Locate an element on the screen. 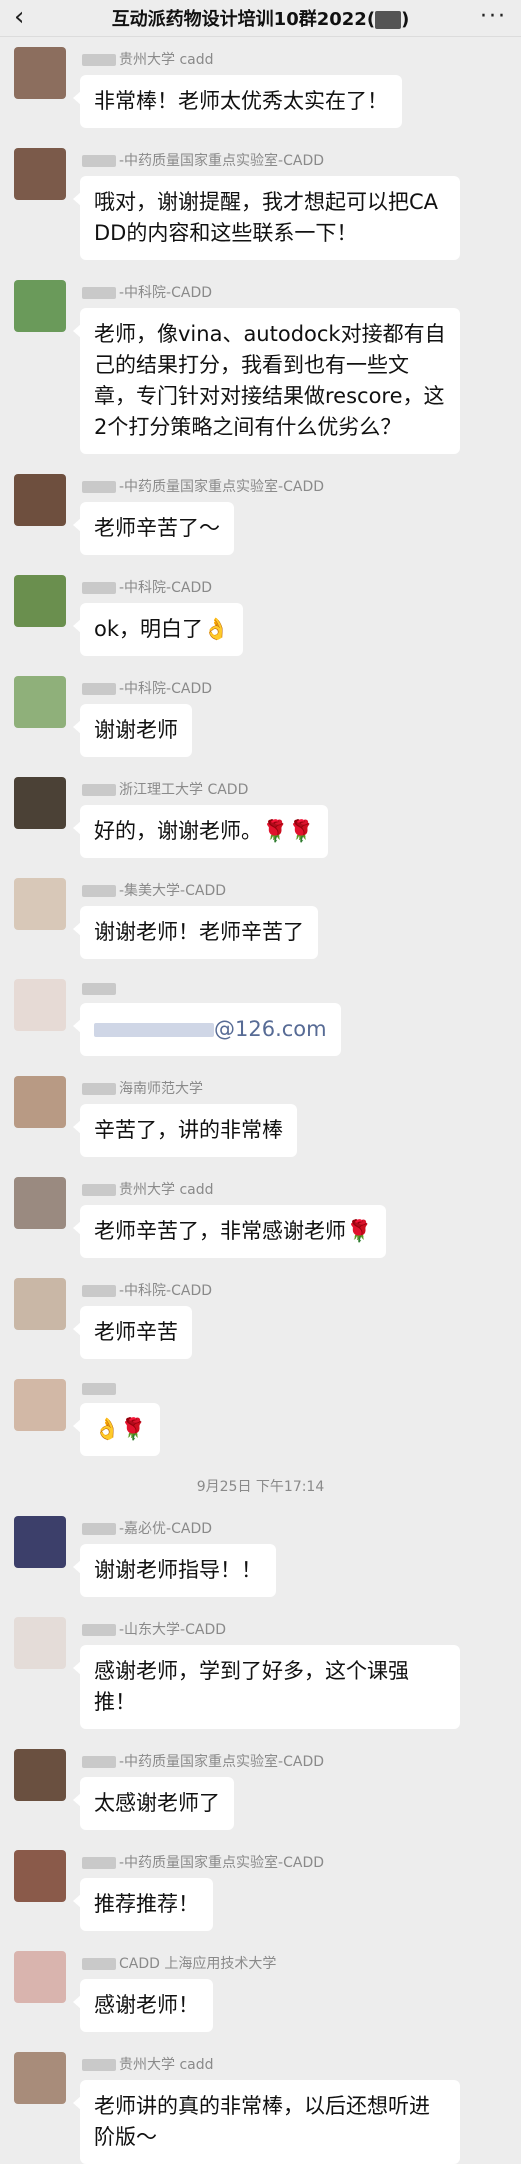  message-row: -嘉必优-CADD 谢谢老师指导！！ is located at coordinates (260, 1556).